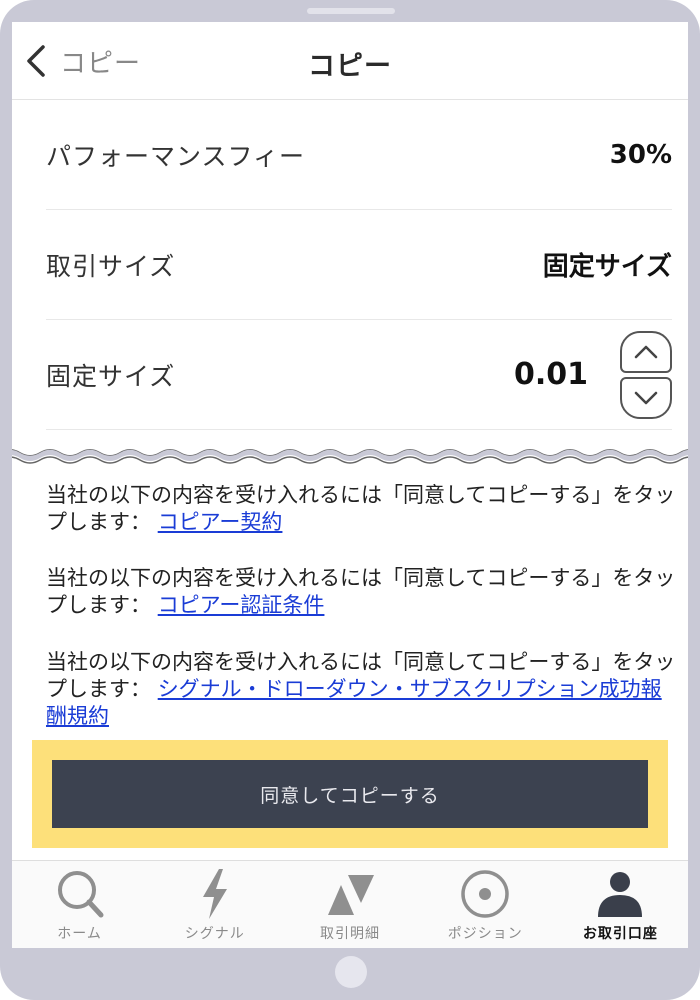  I want to click on trade-arrows-icon, so click(351, 895).